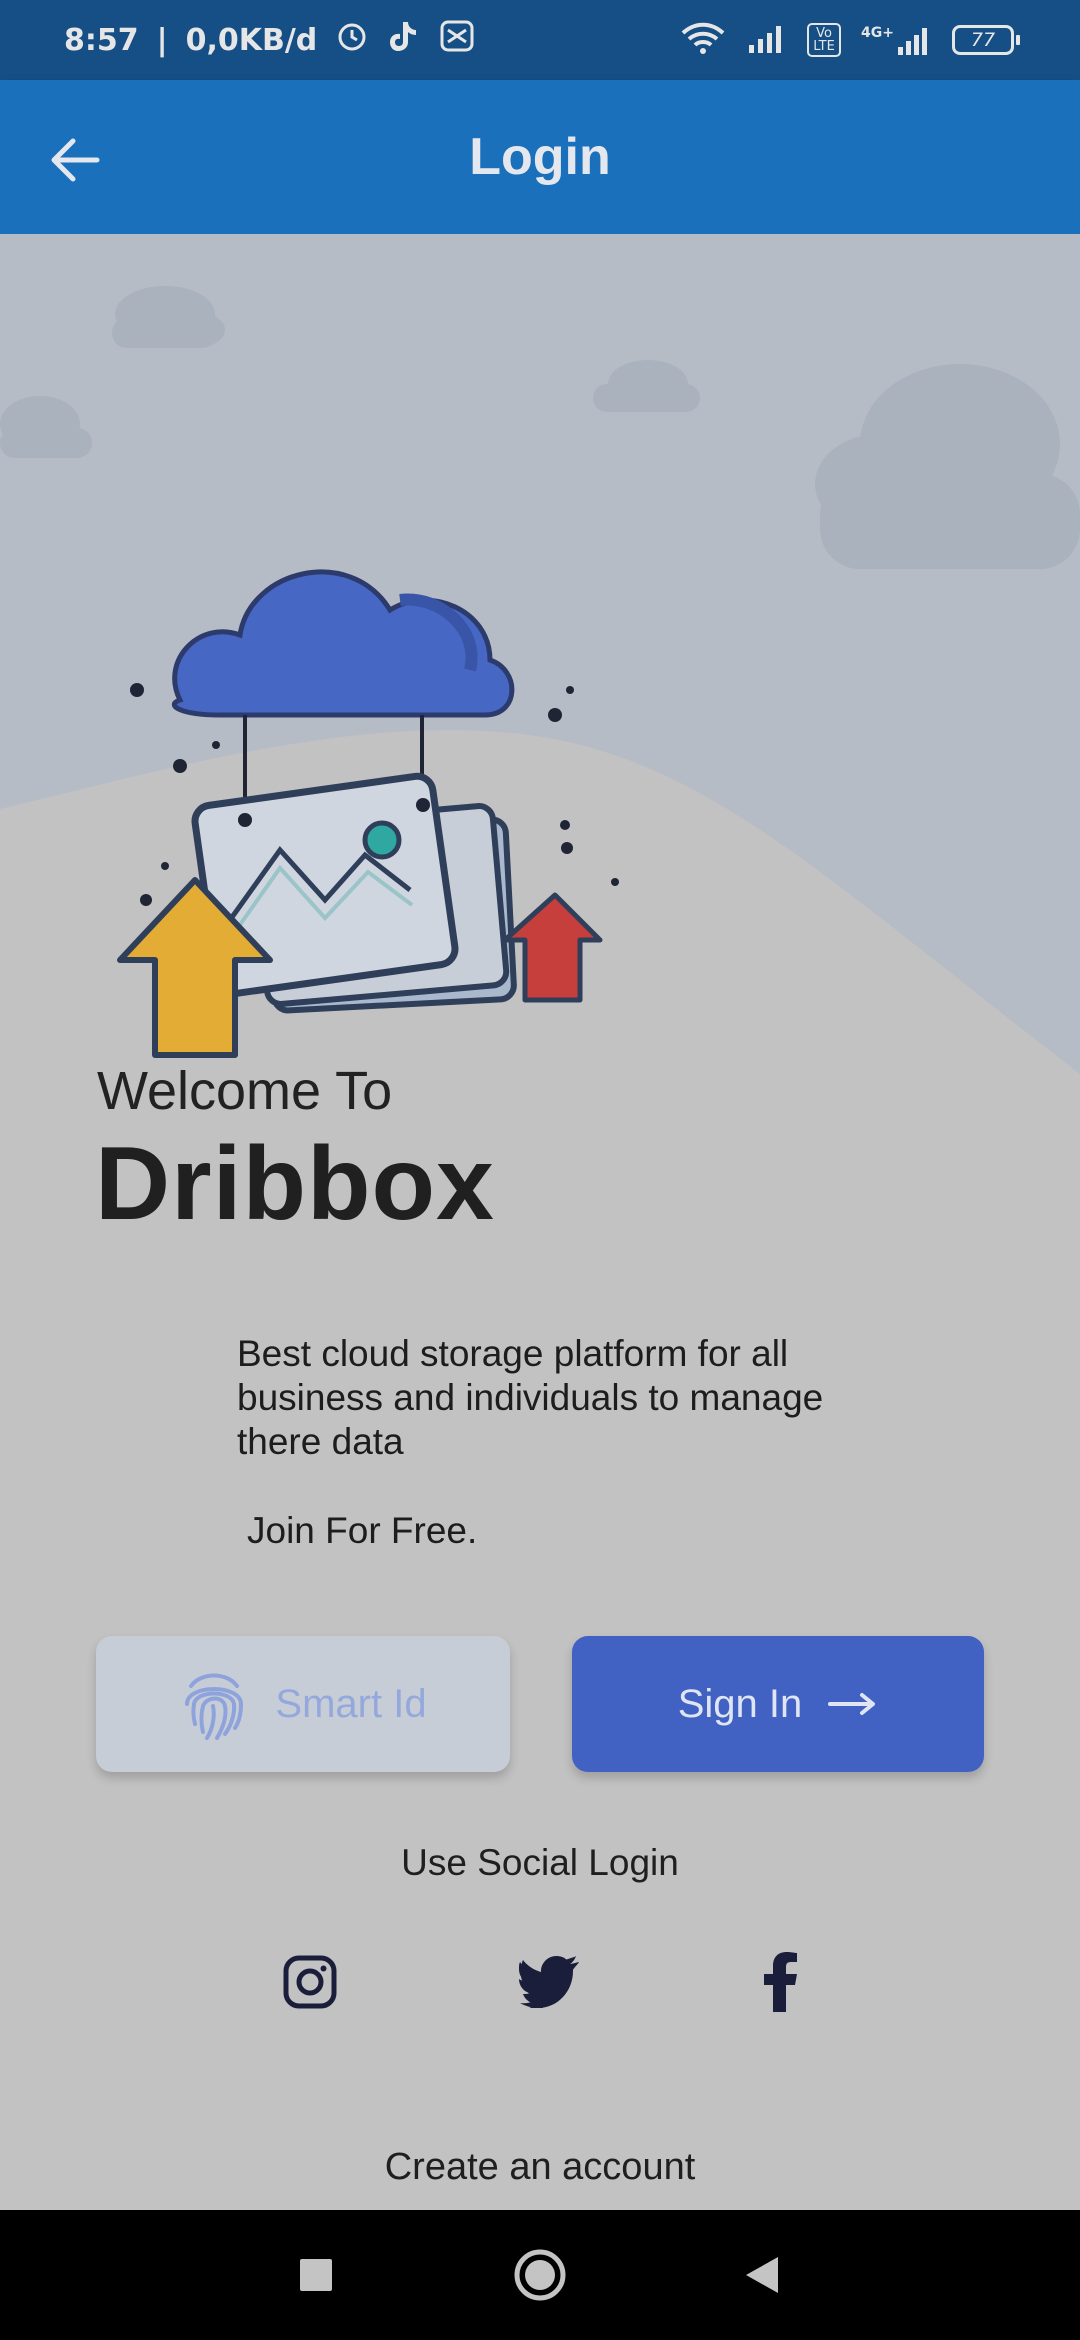  What do you see at coordinates (457, 40) in the screenshot?
I see `capcut-icon` at bounding box center [457, 40].